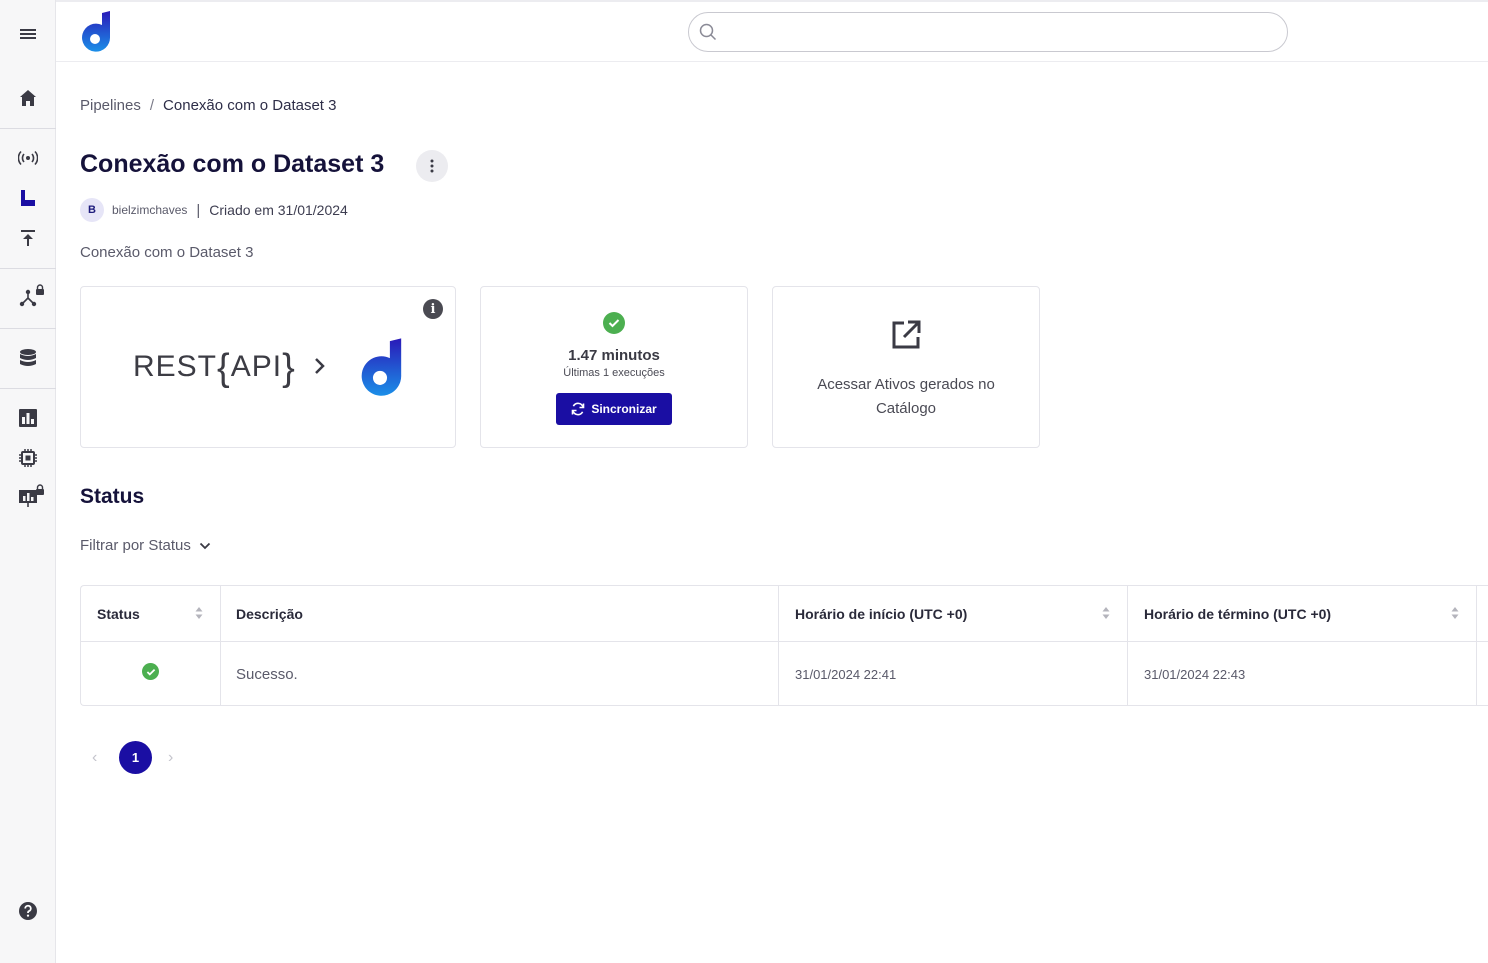 The image size is (1488, 963). I want to click on help-icon, so click(28, 911).